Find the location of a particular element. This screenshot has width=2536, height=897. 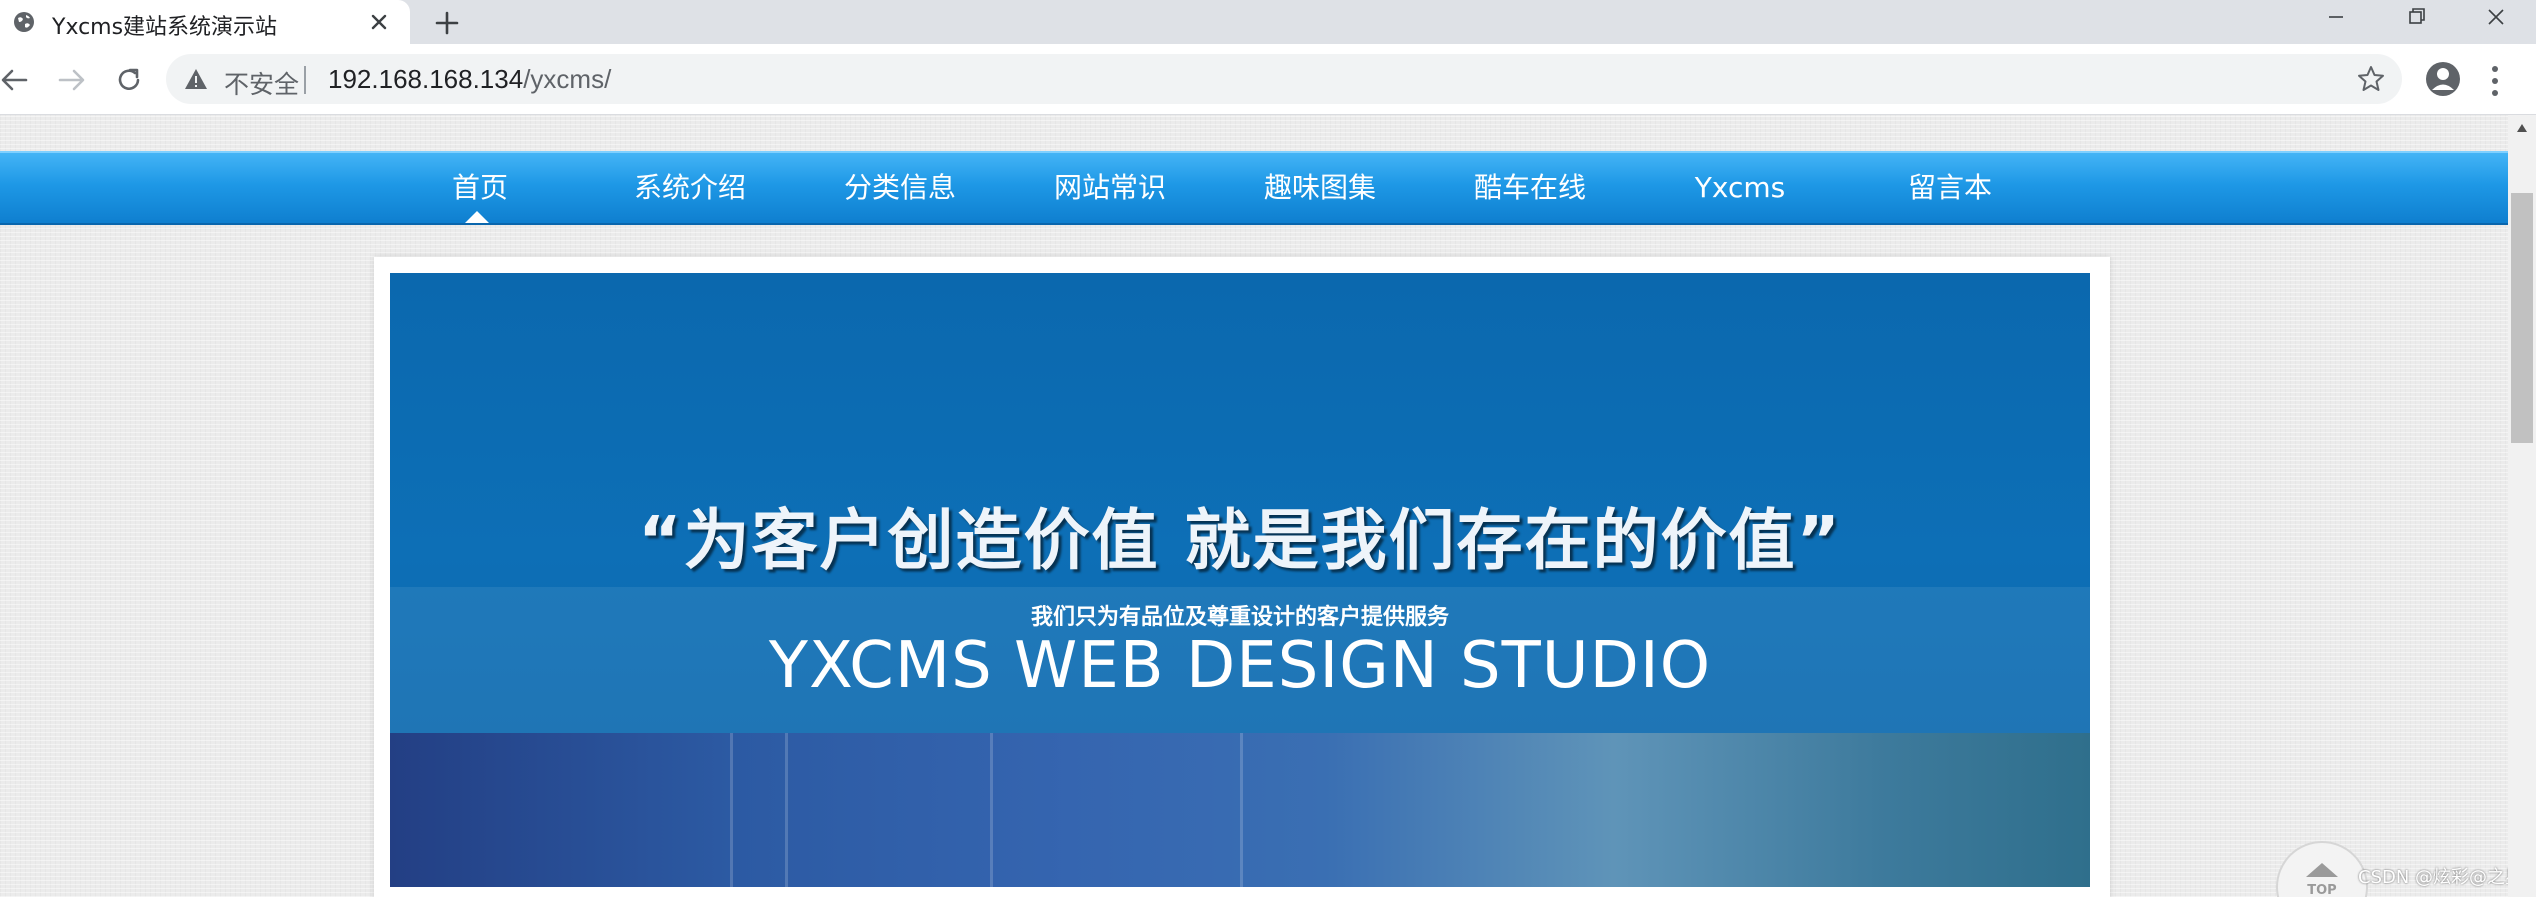

url-host: 192.168.168.134 is located at coordinates (426, 79).